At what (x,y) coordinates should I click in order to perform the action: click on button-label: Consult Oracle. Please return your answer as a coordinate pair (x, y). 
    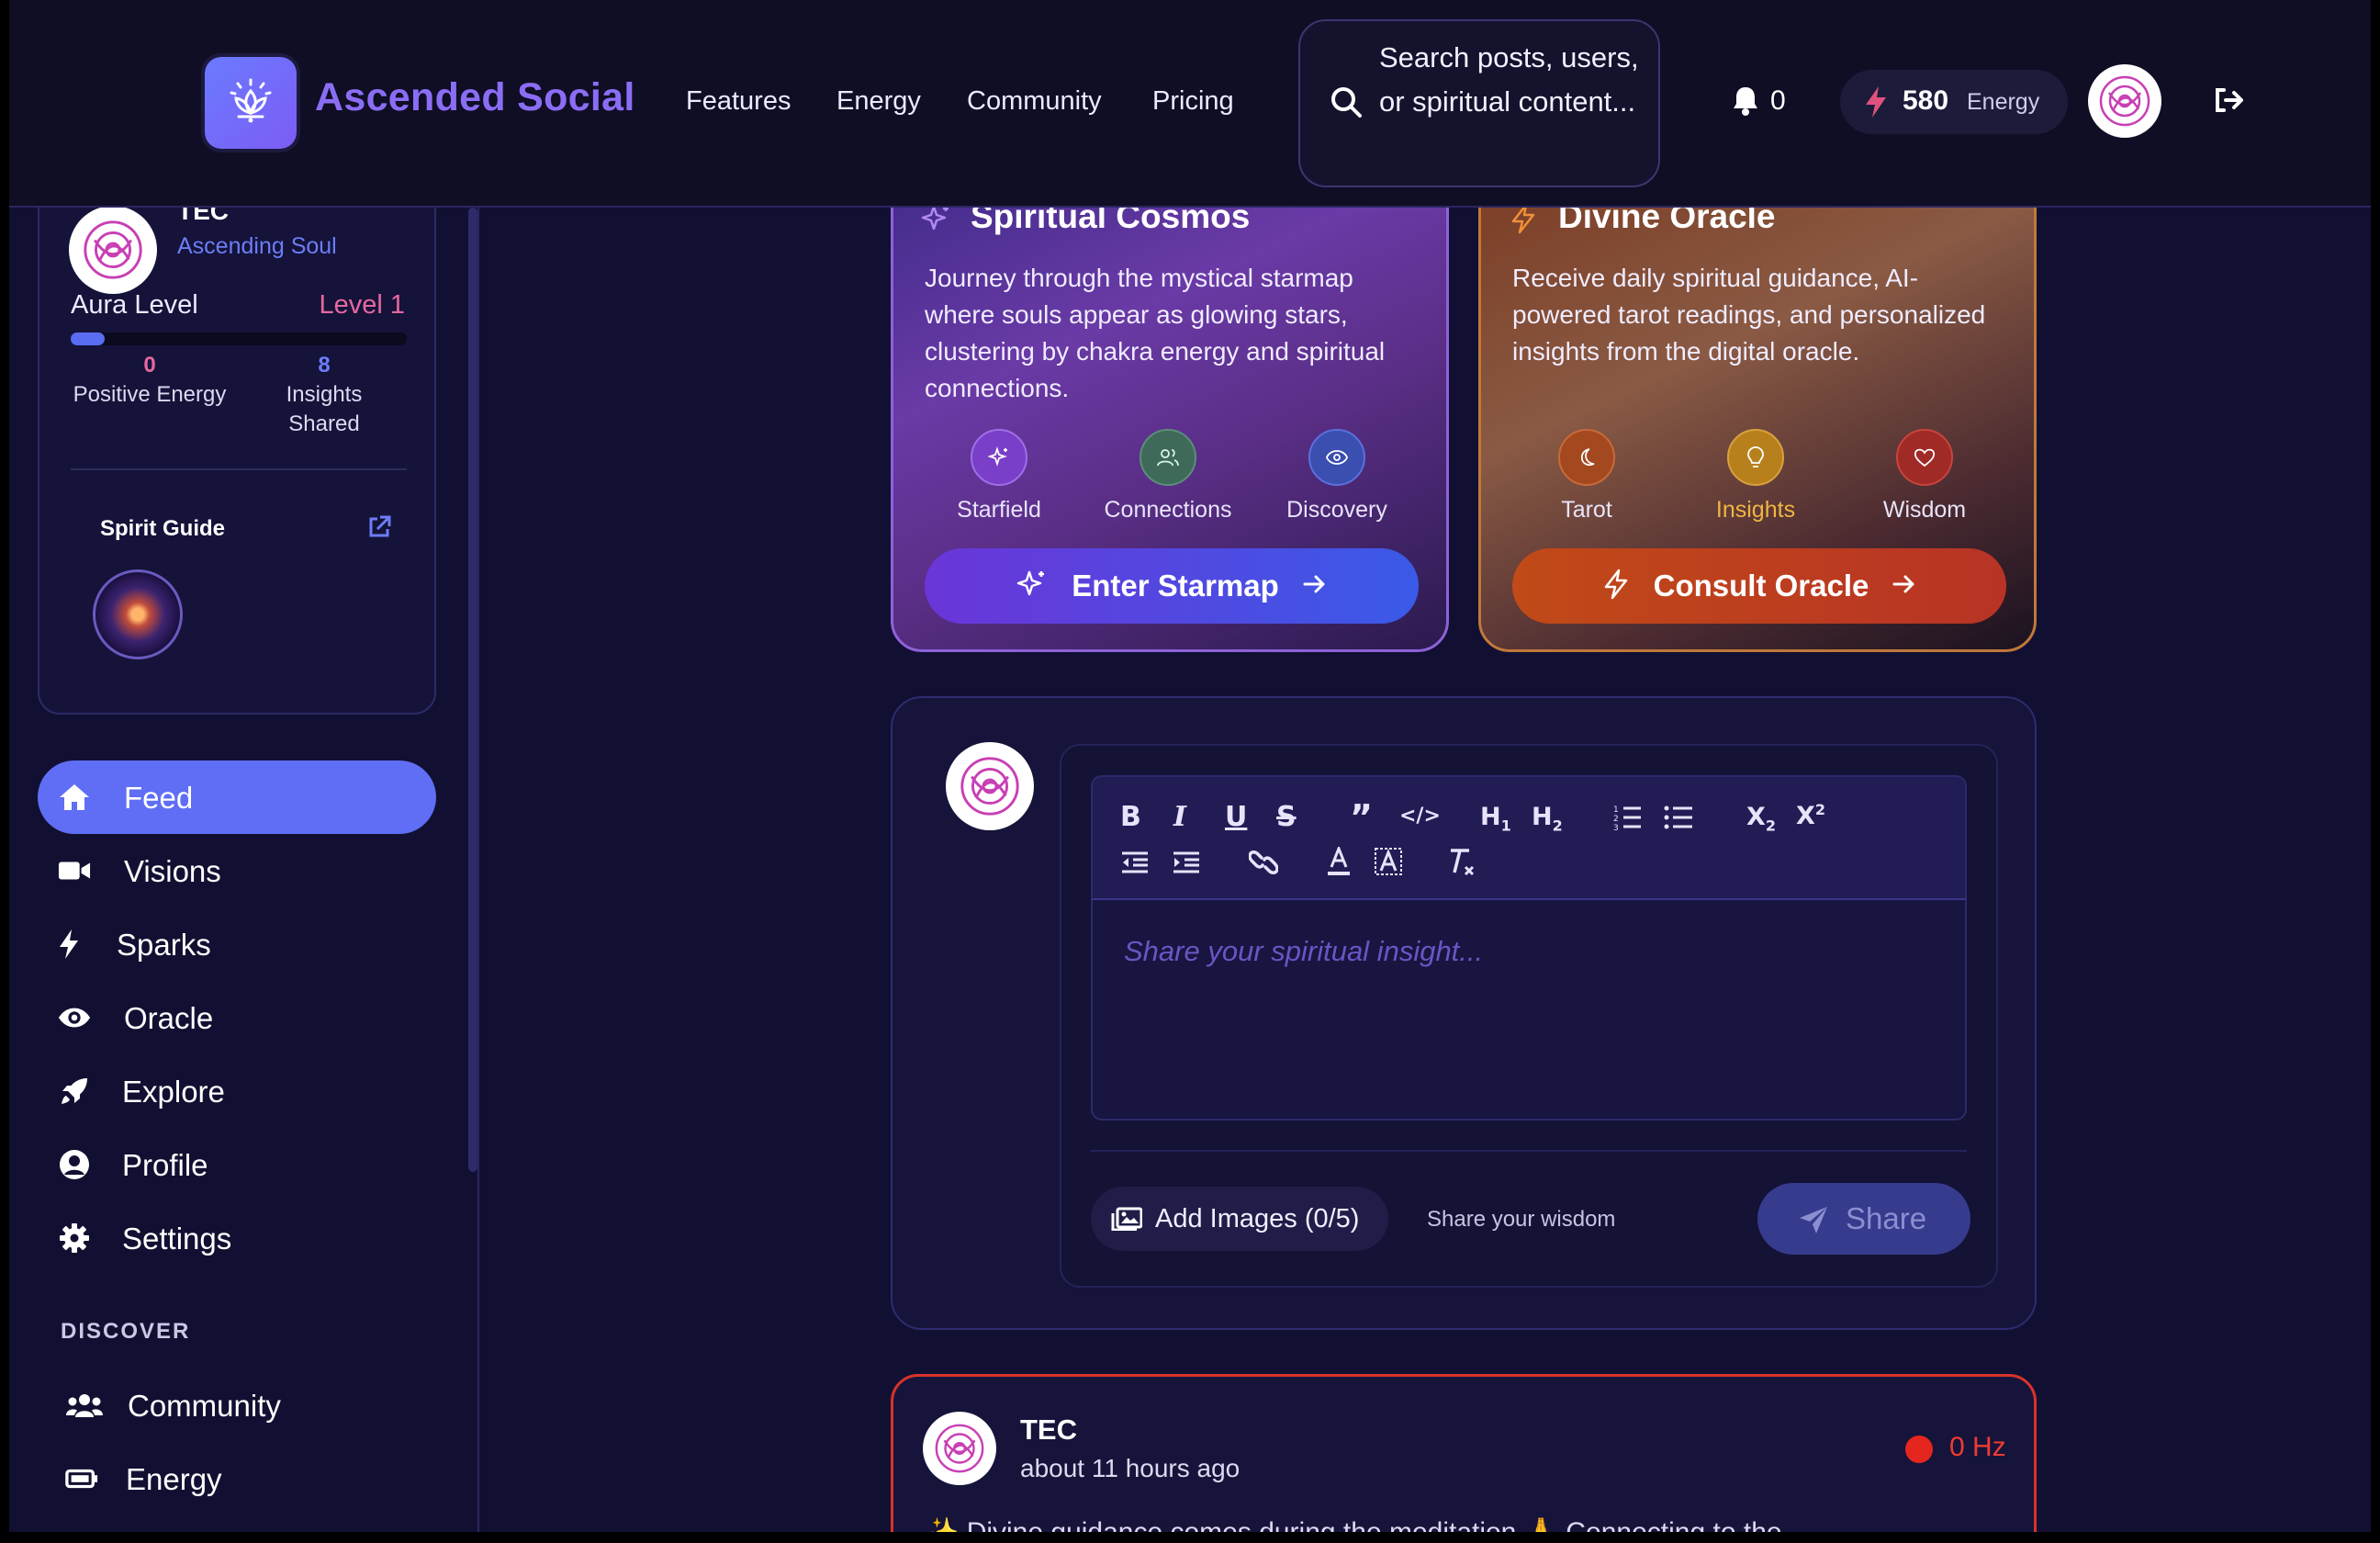
    Looking at the image, I should click on (1761, 586).